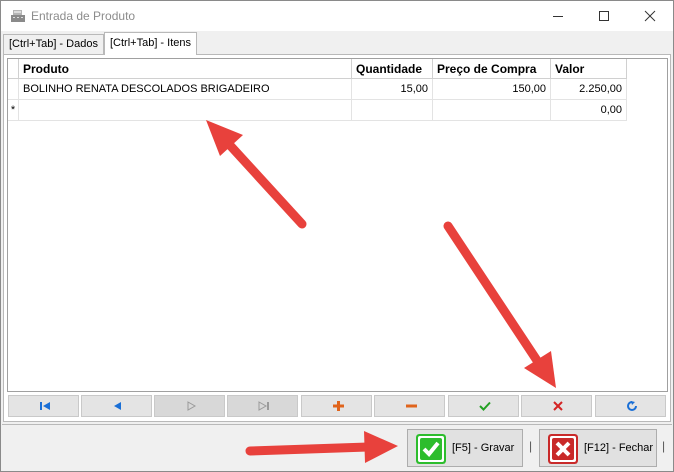 The image size is (674, 472). What do you see at coordinates (392, 110) in the screenshot?
I see `cell-quantidade` at bounding box center [392, 110].